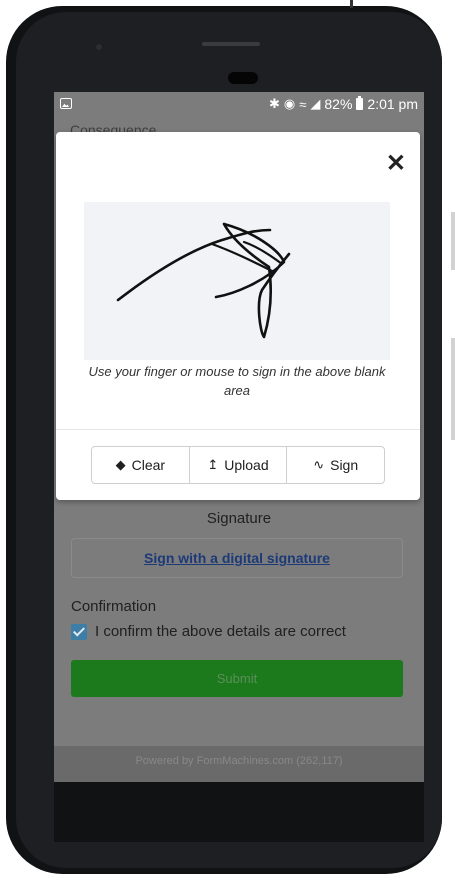  Describe the element at coordinates (338, 104) in the screenshot. I see `battery-percent: 82%` at that location.